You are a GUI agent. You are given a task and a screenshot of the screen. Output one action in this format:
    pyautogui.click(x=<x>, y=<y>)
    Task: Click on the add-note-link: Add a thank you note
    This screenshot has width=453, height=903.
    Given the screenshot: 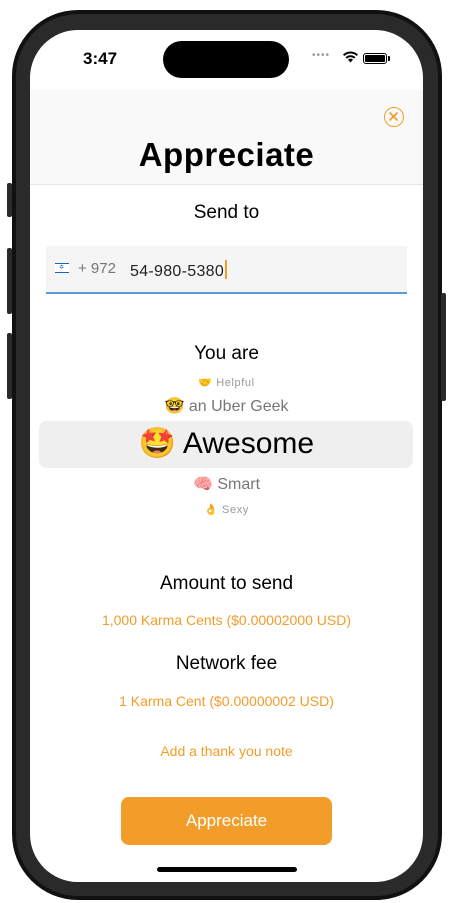 What is the action you would take?
    pyautogui.click(x=226, y=751)
    